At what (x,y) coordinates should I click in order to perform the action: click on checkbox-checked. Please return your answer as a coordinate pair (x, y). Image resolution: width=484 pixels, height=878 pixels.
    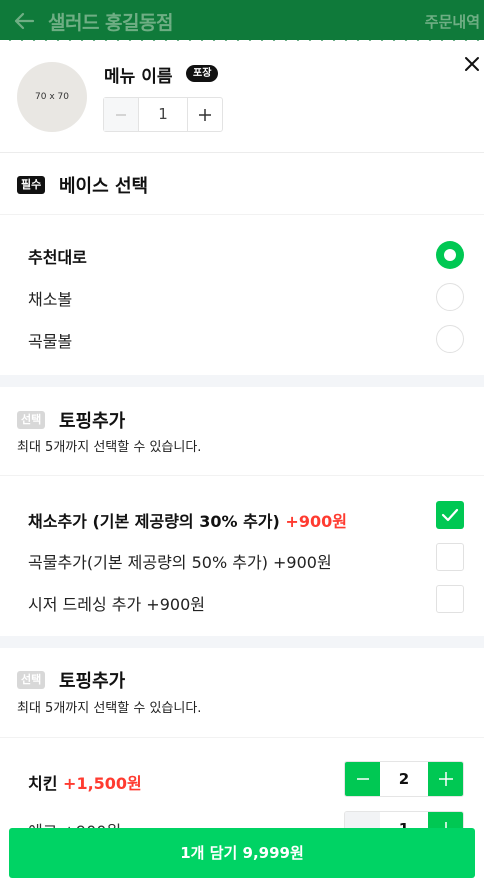
    Looking at the image, I should click on (450, 515).